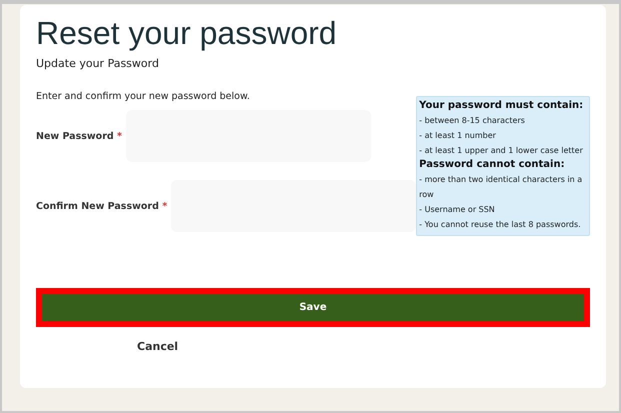  What do you see at coordinates (501, 106) in the screenshot?
I see `requirements-heading: Your password must contain:` at bounding box center [501, 106].